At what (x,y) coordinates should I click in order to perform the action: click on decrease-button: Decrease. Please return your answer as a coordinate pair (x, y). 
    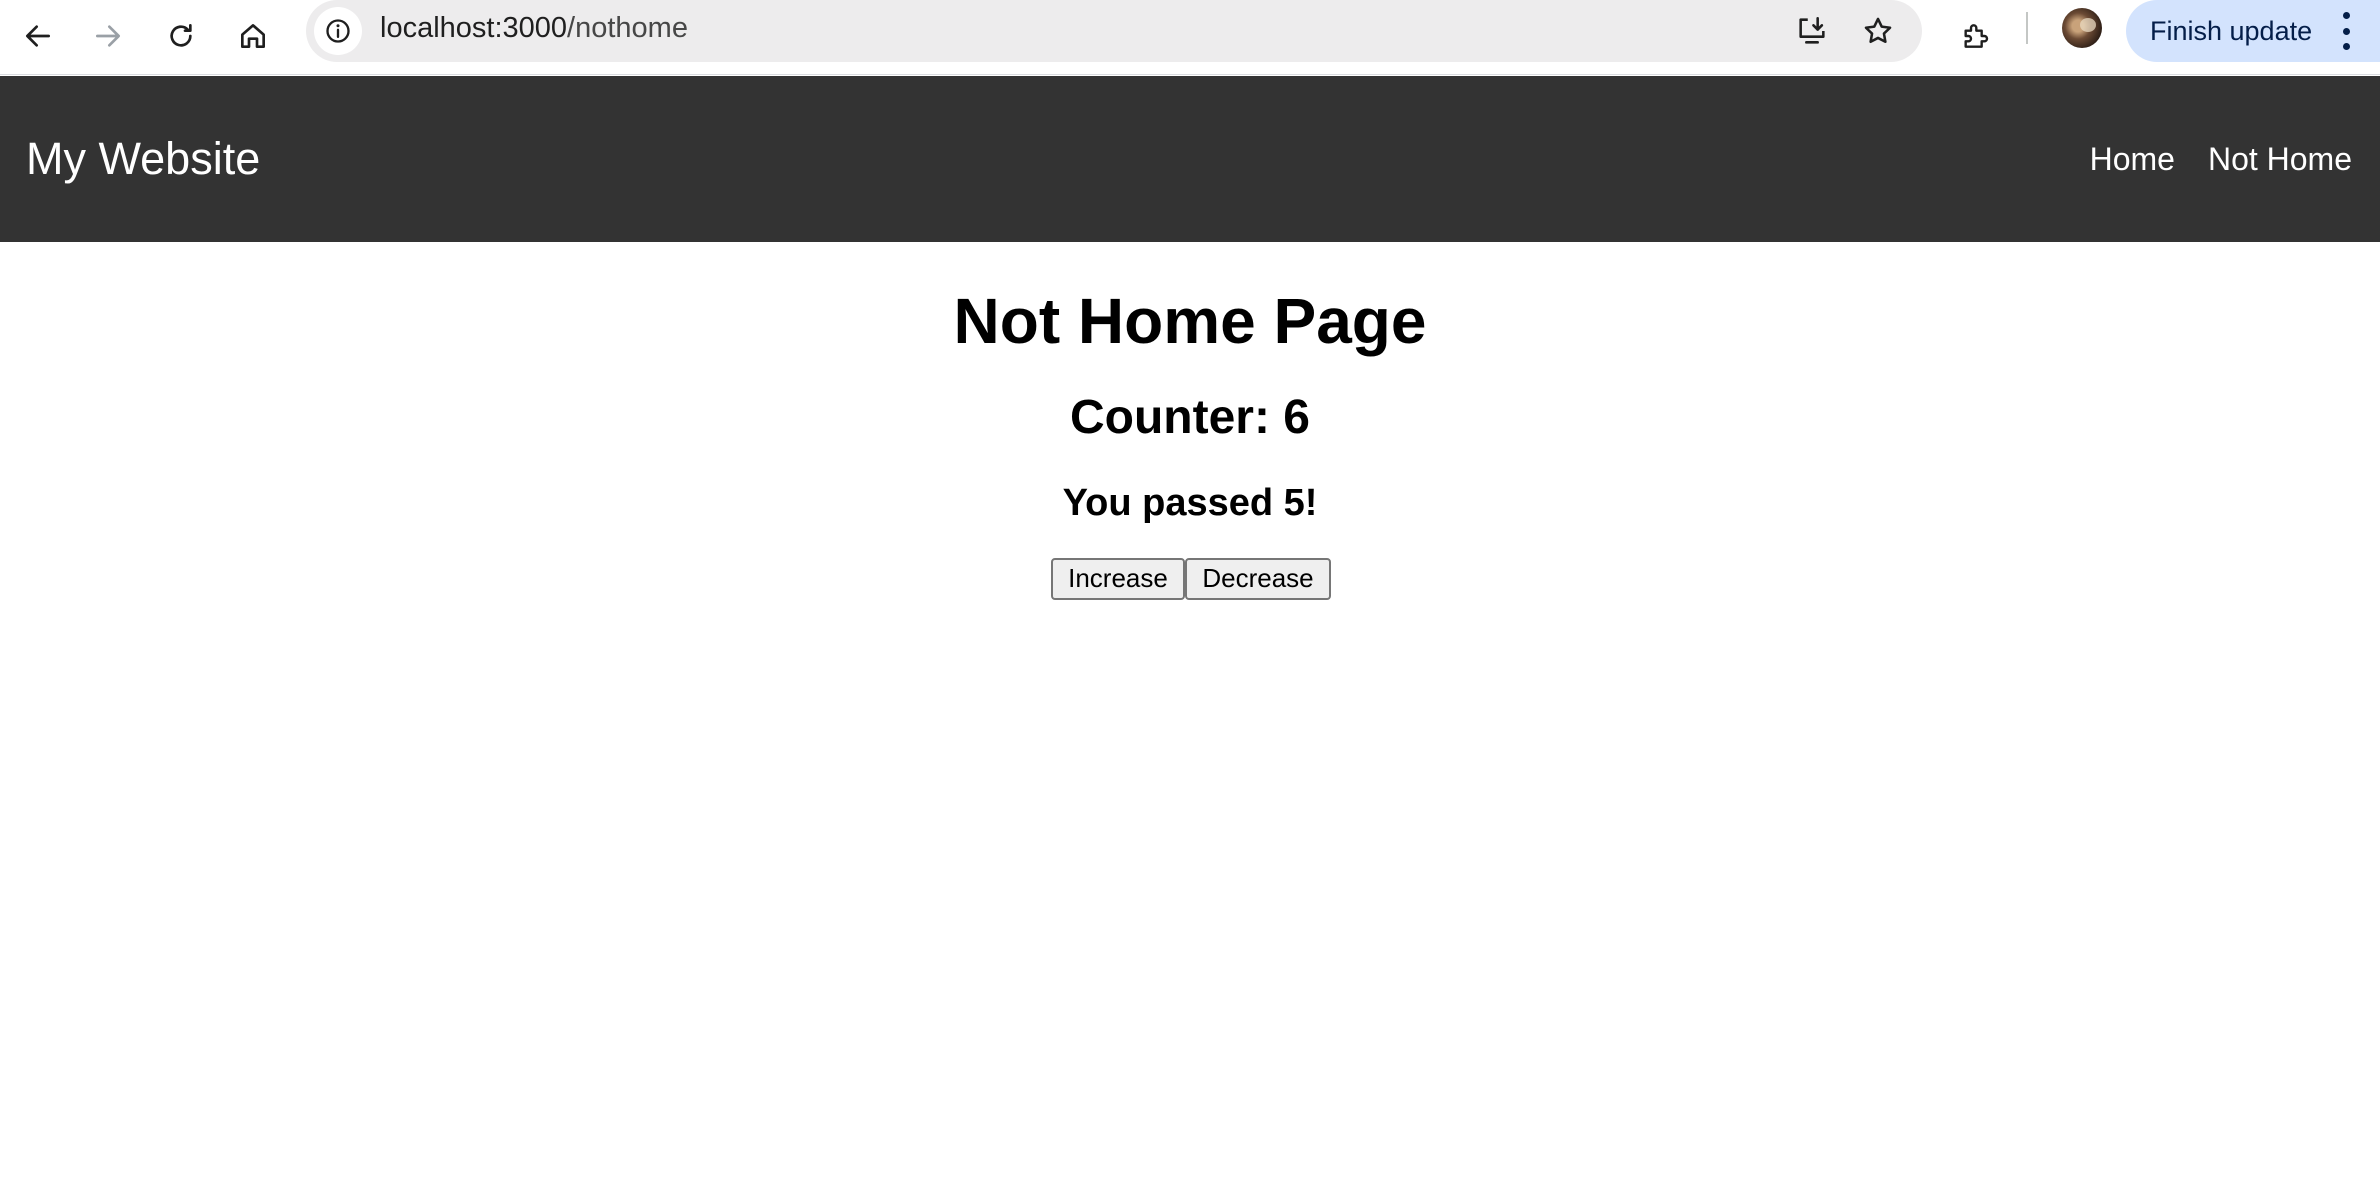
    Looking at the image, I should click on (1258, 578).